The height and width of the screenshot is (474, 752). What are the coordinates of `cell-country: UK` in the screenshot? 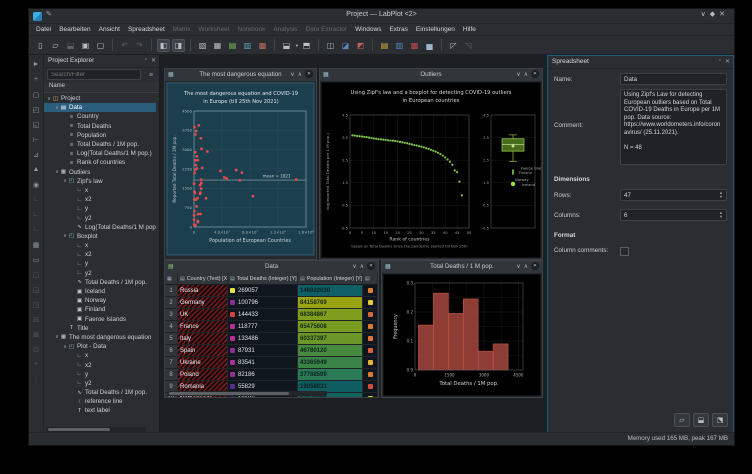 It's located at (203, 314).